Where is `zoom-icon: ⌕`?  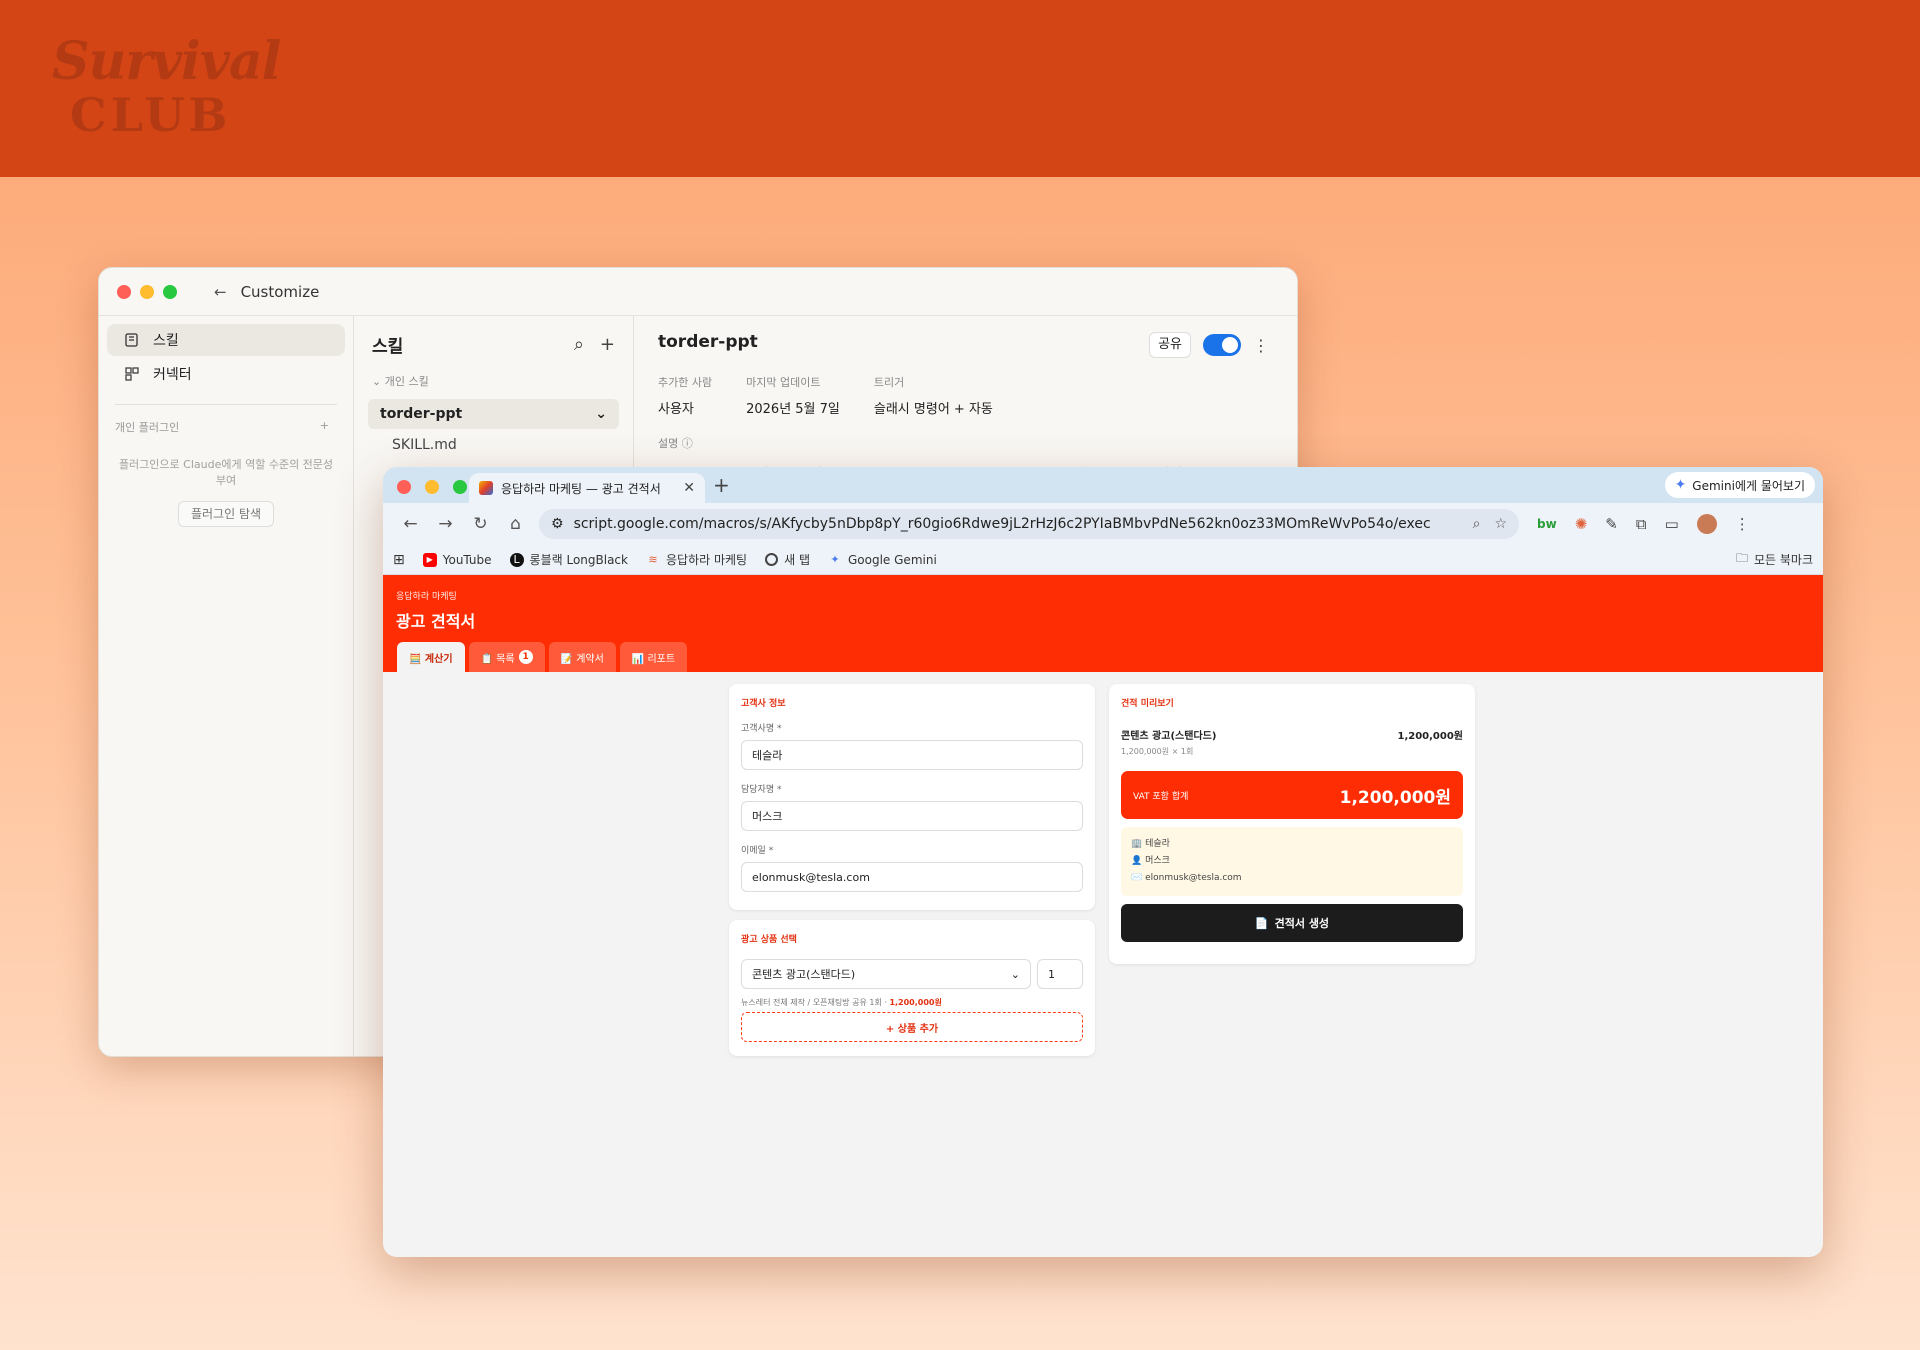 zoom-icon: ⌕ is located at coordinates (1477, 524).